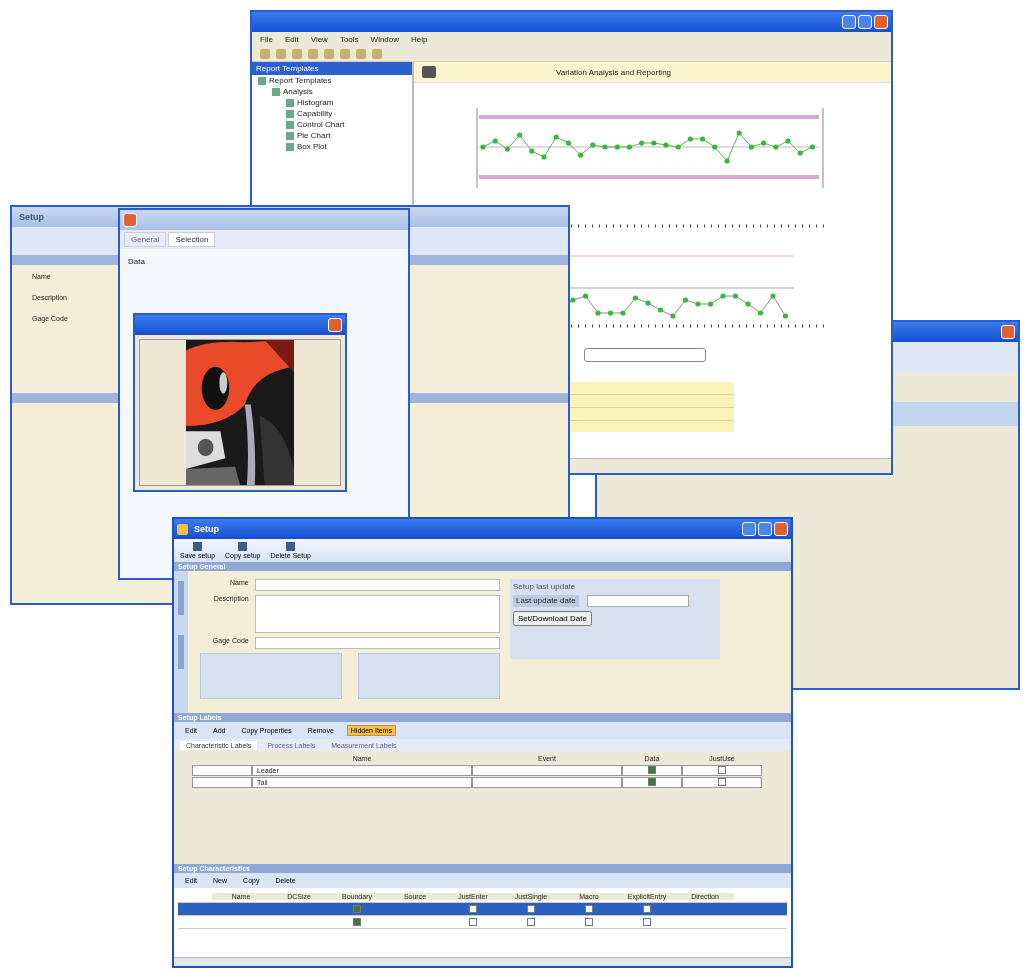 This screenshot has width=1027, height=972. I want to click on menu-item: Window, so click(385, 39).